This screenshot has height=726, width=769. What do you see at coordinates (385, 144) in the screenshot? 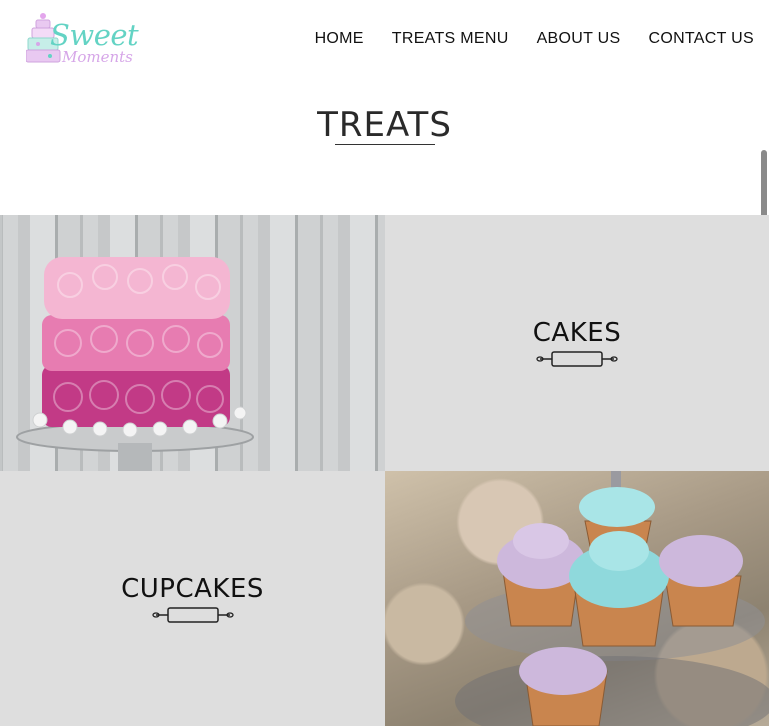
I see `title-divider` at bounding box center [385, 144].